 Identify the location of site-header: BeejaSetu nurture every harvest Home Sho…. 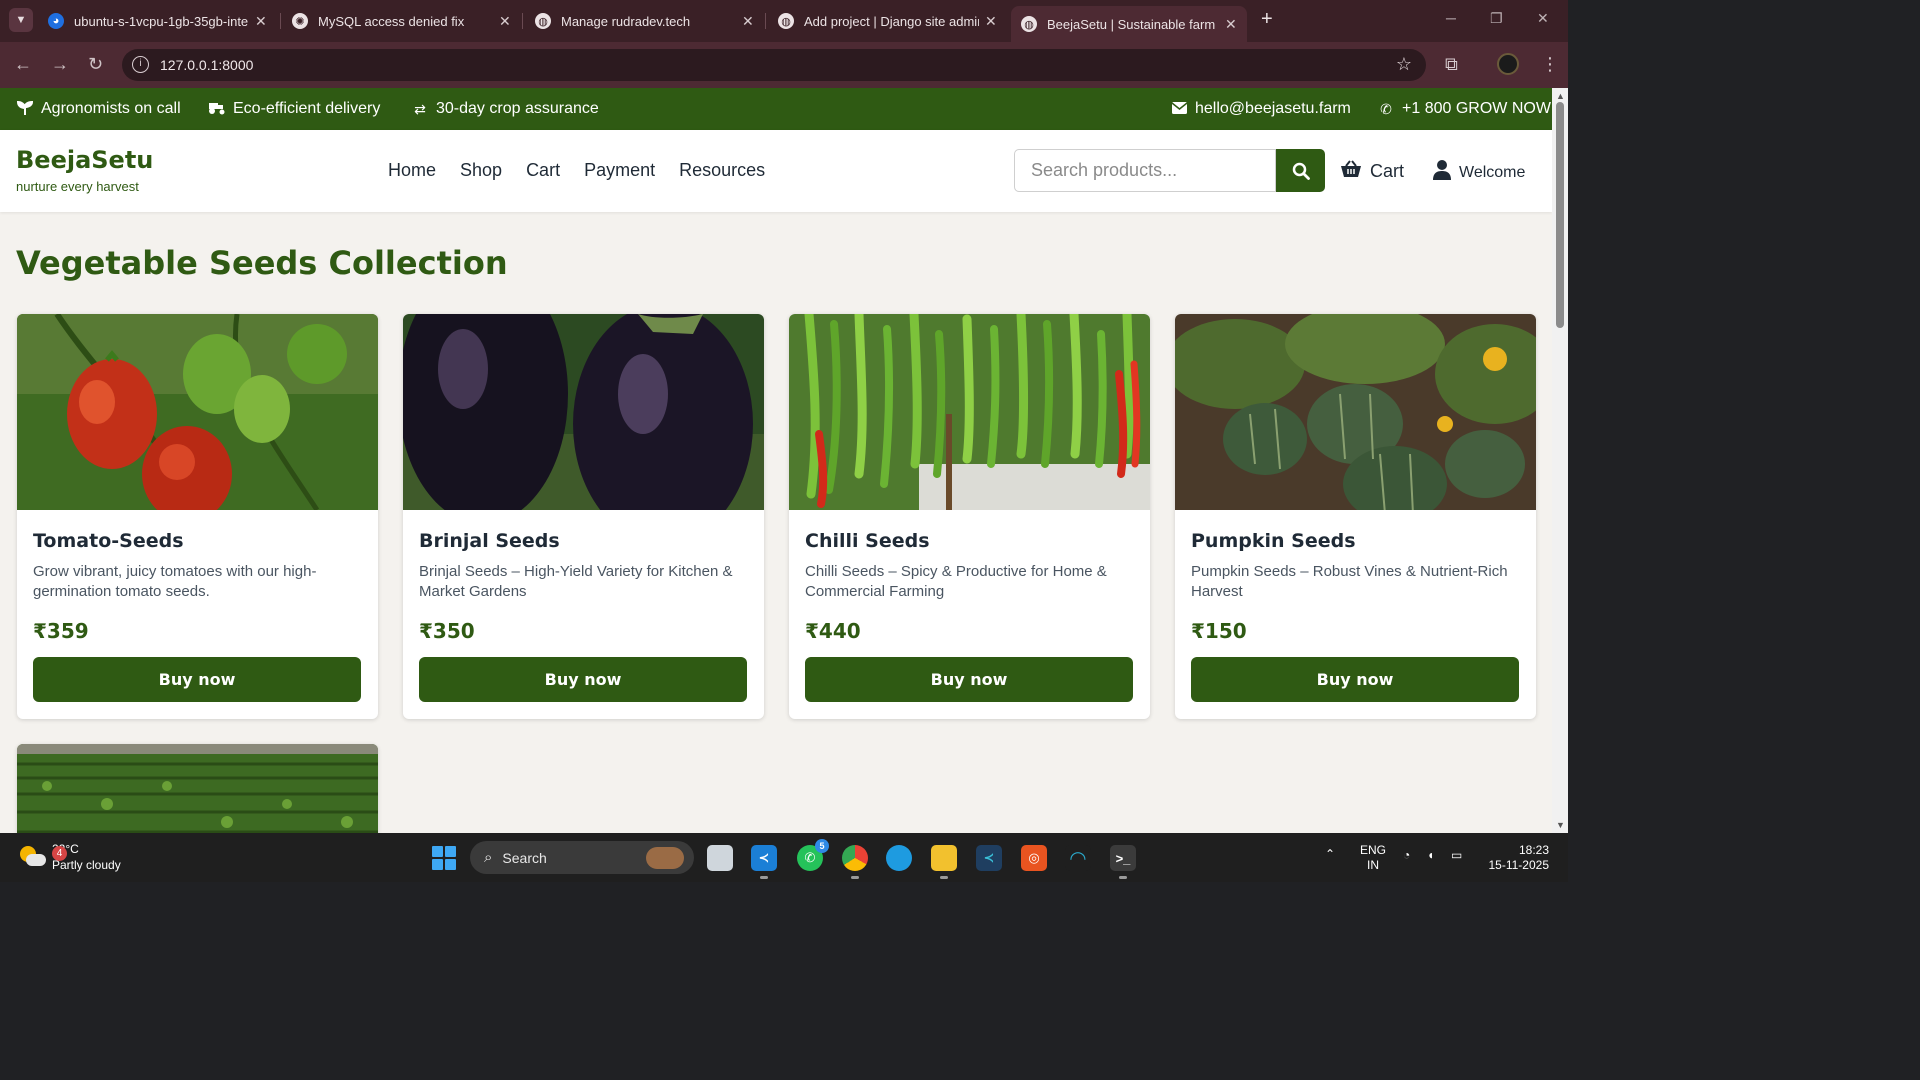
(776, 171).